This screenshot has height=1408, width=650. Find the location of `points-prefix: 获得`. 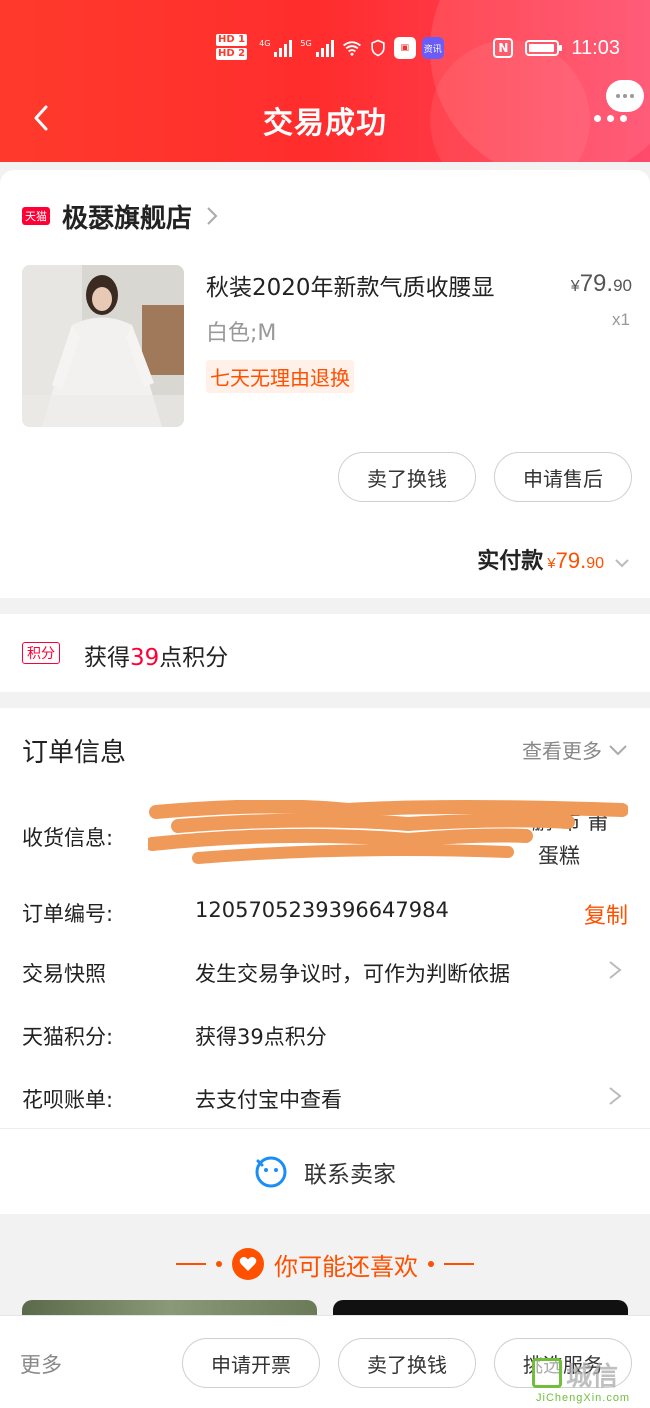

points-prefix: 获得 is located at coordinates (107, 658).